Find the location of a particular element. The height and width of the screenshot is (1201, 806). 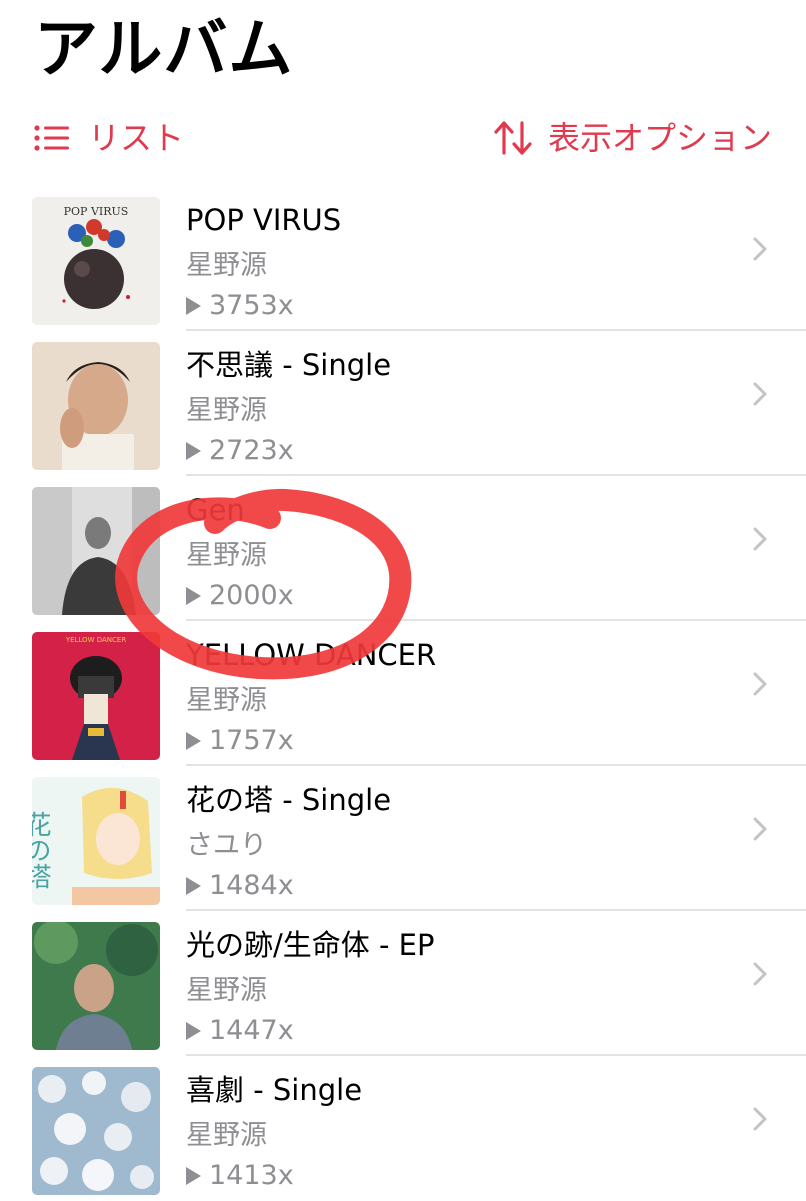

album-title: 不思議 - Single is located at coordinates (289, 365).